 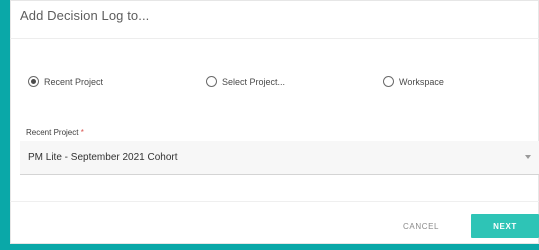 I want to click on recent-project-label: Recent Project *, so click(x=55, y=132).